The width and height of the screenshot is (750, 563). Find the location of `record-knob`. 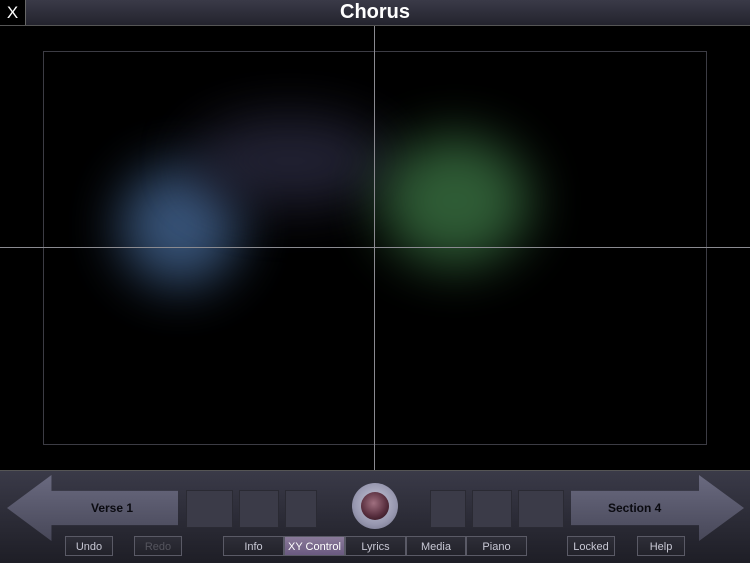

record-knob is located at coordinates (375, 506).